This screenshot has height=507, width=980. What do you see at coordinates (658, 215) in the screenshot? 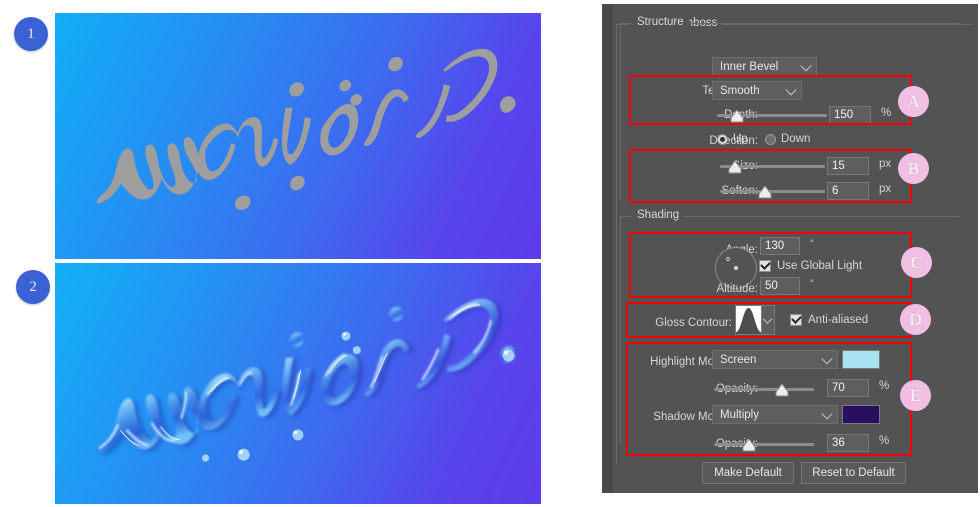
I see `group-shading-title: Shading` at bounding box center [658, 215].